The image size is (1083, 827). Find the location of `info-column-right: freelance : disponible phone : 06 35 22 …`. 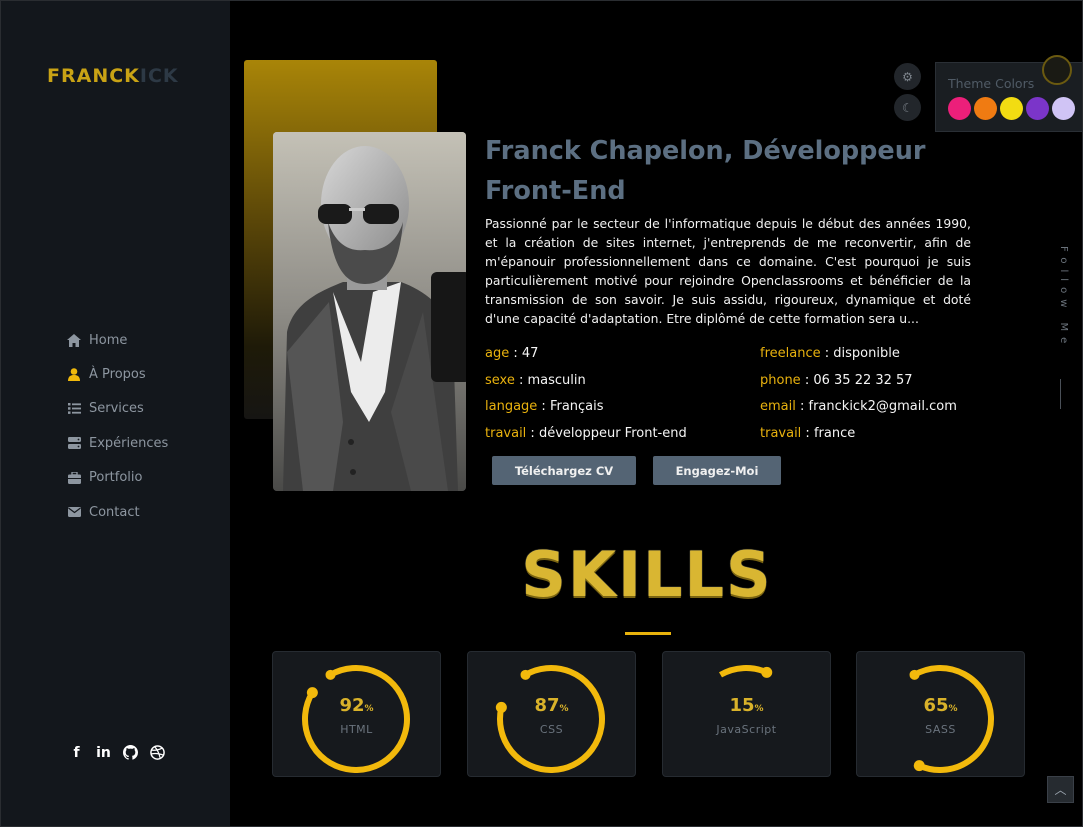

info-column-right: freelance : disponible phone : 06 35 22 … is located at coordinates (858, 394).